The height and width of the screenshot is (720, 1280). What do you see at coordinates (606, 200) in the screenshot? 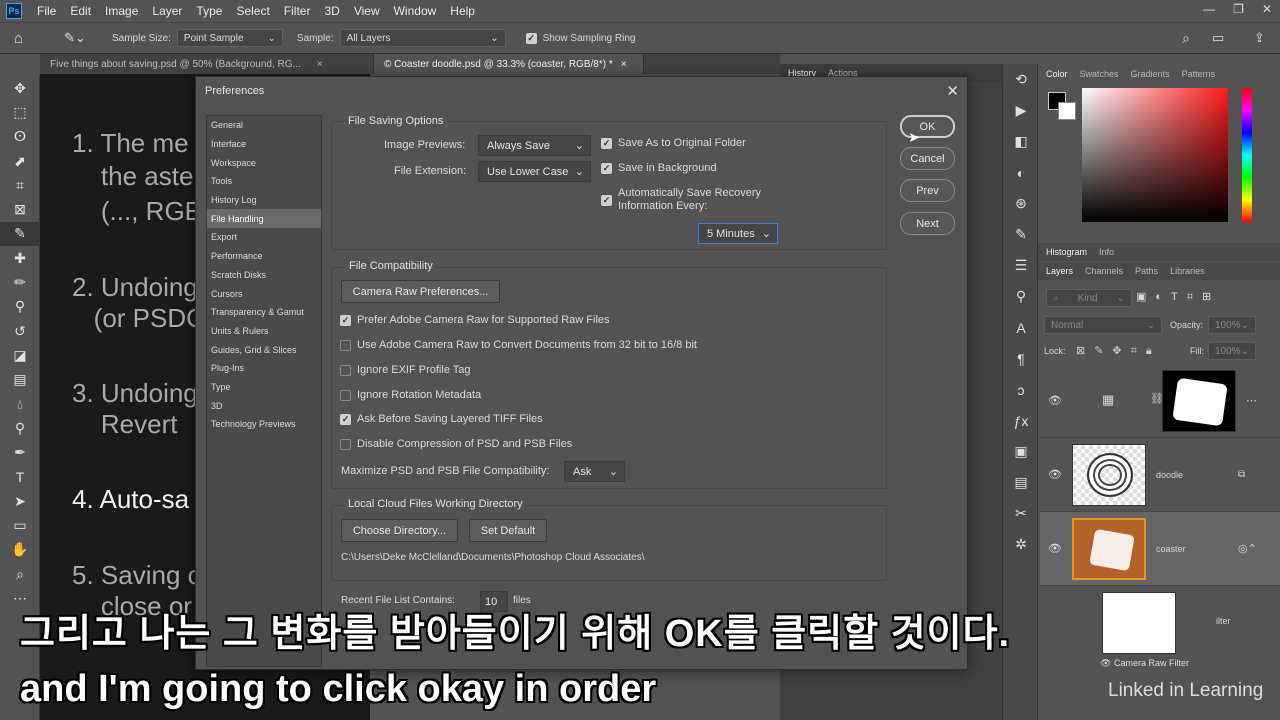
I see `auto-save-checkbox: ✓` at bounding box center [606, 200].